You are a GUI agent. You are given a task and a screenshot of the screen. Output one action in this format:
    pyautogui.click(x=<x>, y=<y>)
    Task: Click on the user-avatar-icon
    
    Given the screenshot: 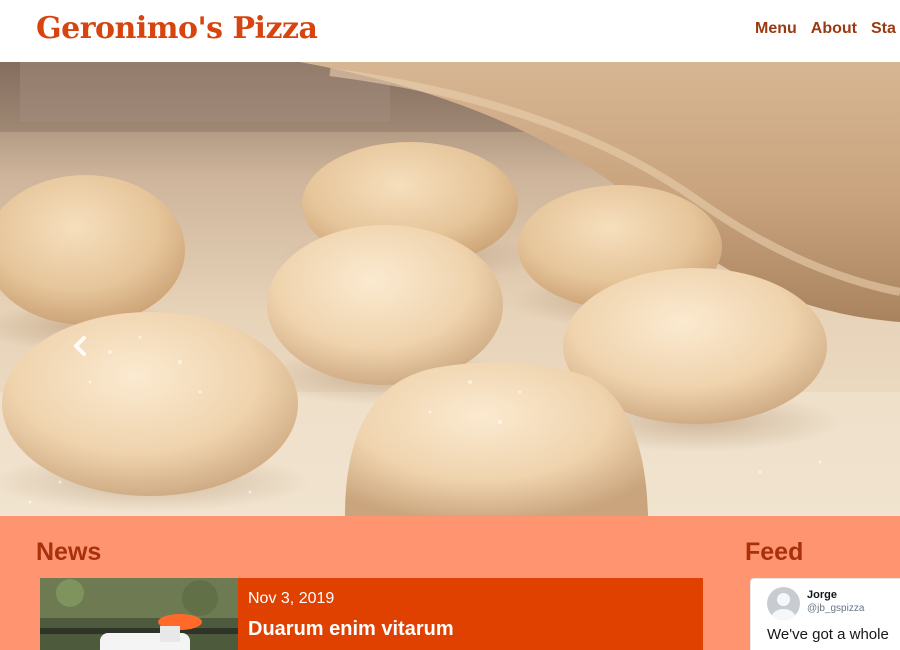 What is the action you would take?
    pyautogui.click(x=783, y=606)
    